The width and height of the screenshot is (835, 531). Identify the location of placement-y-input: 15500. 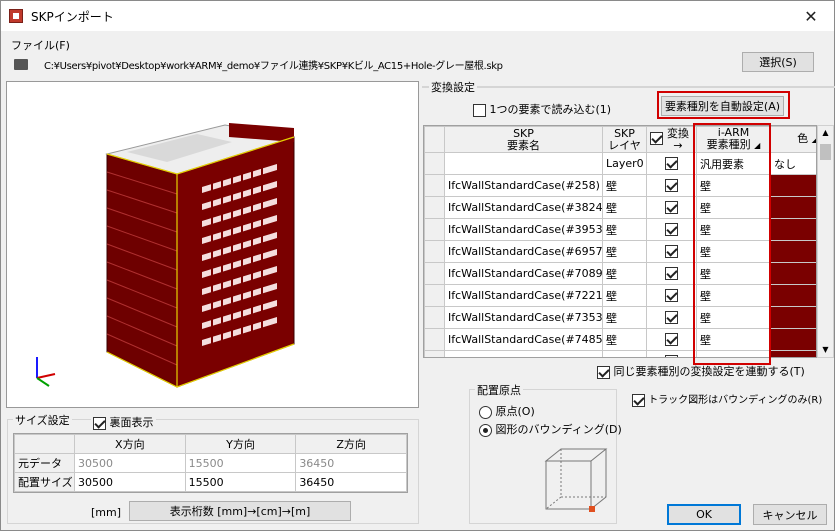
(240, 482).